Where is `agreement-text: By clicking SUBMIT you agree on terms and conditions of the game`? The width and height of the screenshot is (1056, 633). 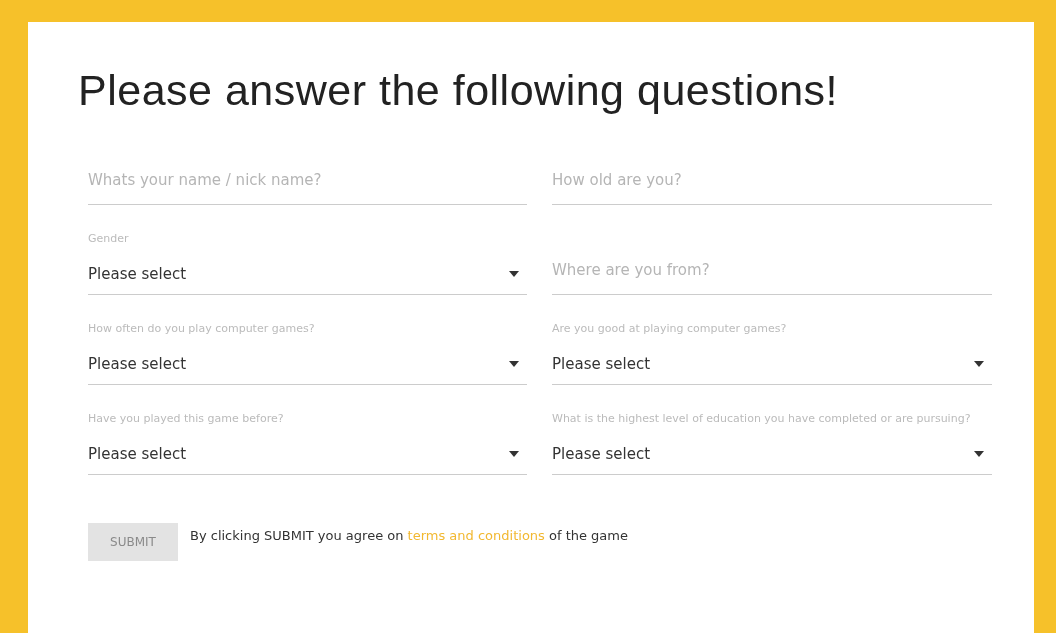 agreement-text: By clicking SUBMIT you agree on terms and conditions of the game is located at coordinates (409, 535).